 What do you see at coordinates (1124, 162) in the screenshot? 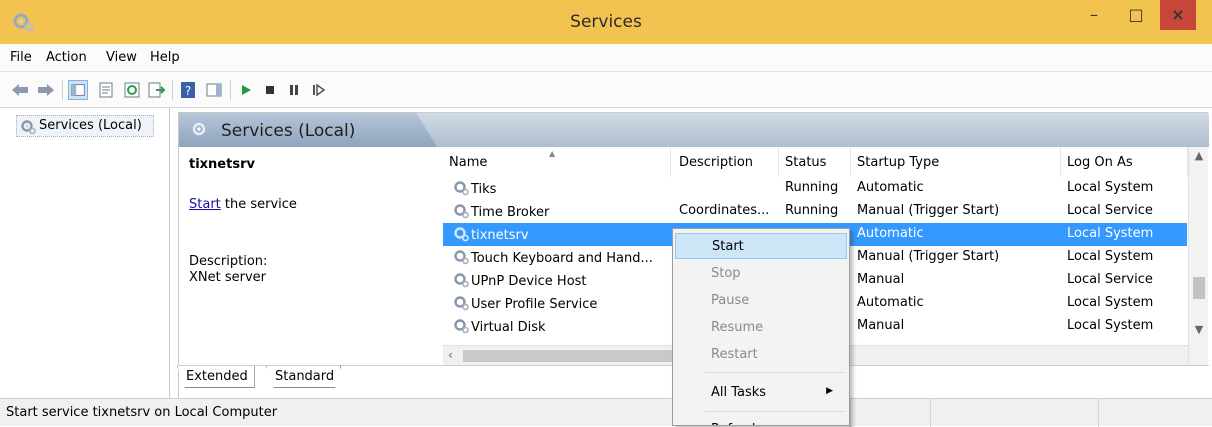
I see `column-header-log-on-as: Log On As` at bounding box center [1124, 162].